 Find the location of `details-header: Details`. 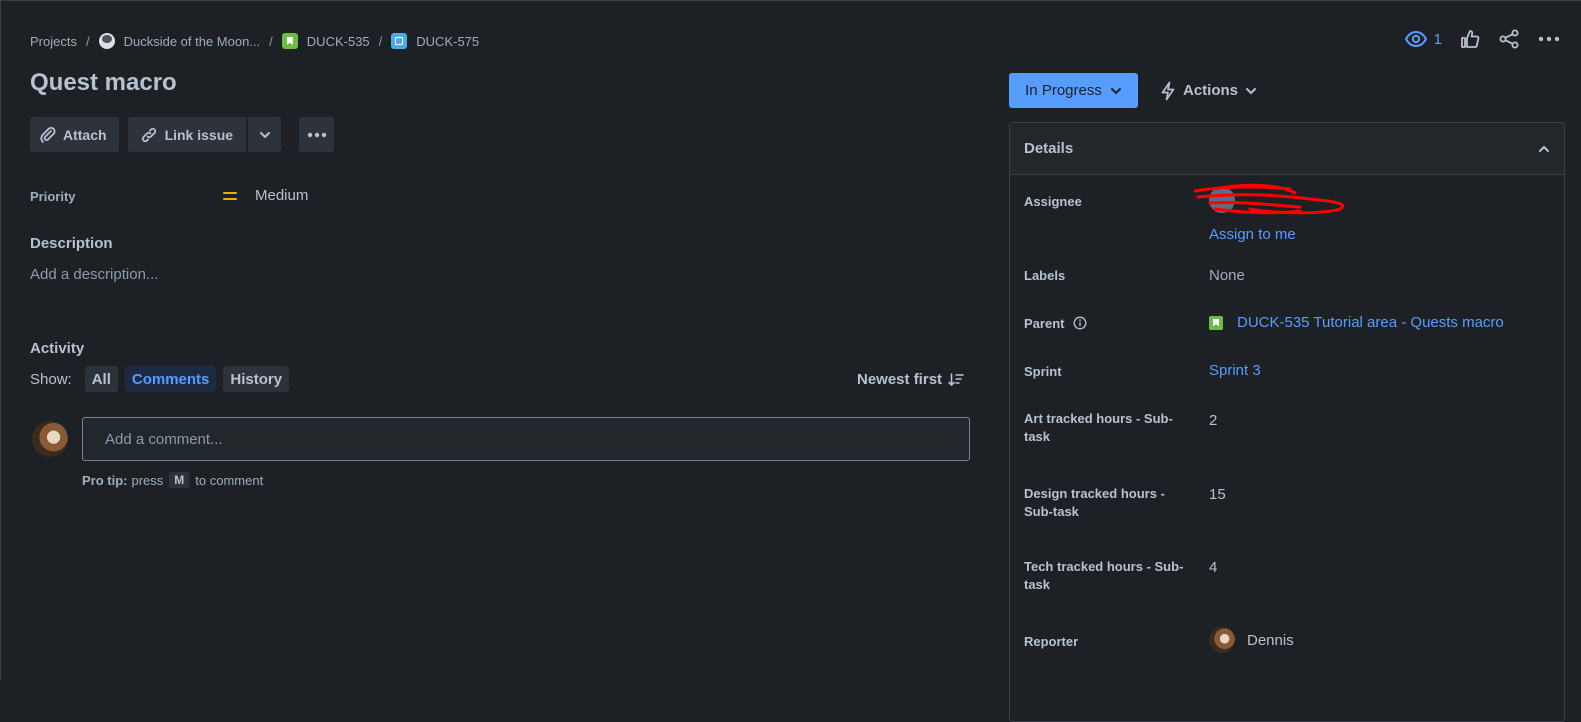

details-header: Details is located at coordinates (1287, 149).